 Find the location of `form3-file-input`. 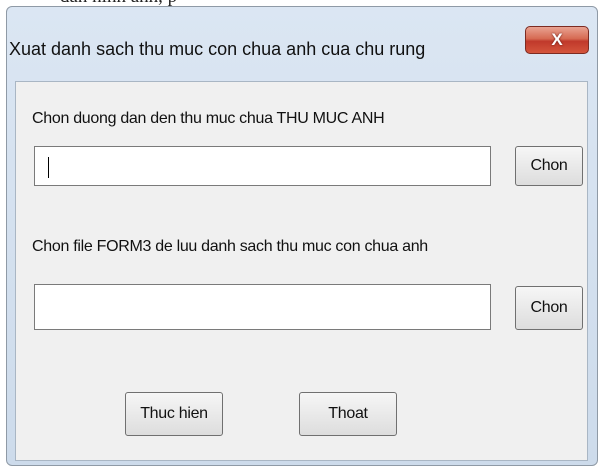

form3-file-input is located at coordinates (262, 307).